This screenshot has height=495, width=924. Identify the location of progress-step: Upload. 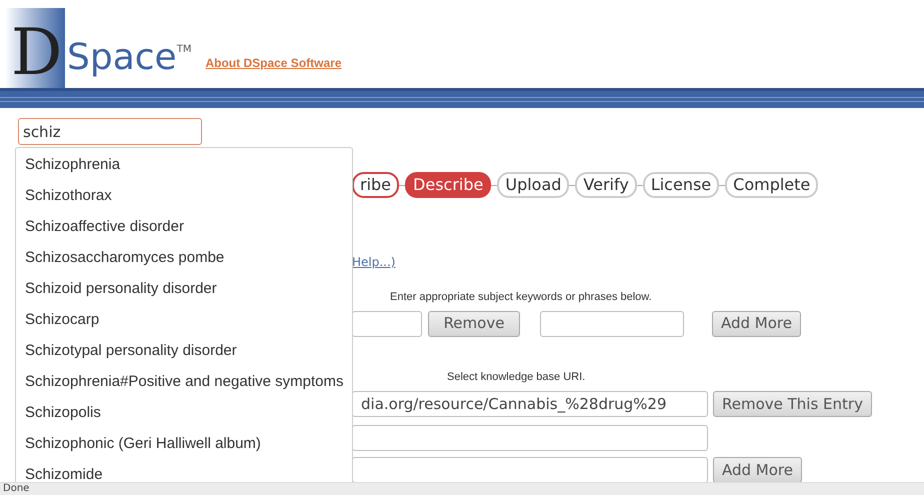
(533, 185).